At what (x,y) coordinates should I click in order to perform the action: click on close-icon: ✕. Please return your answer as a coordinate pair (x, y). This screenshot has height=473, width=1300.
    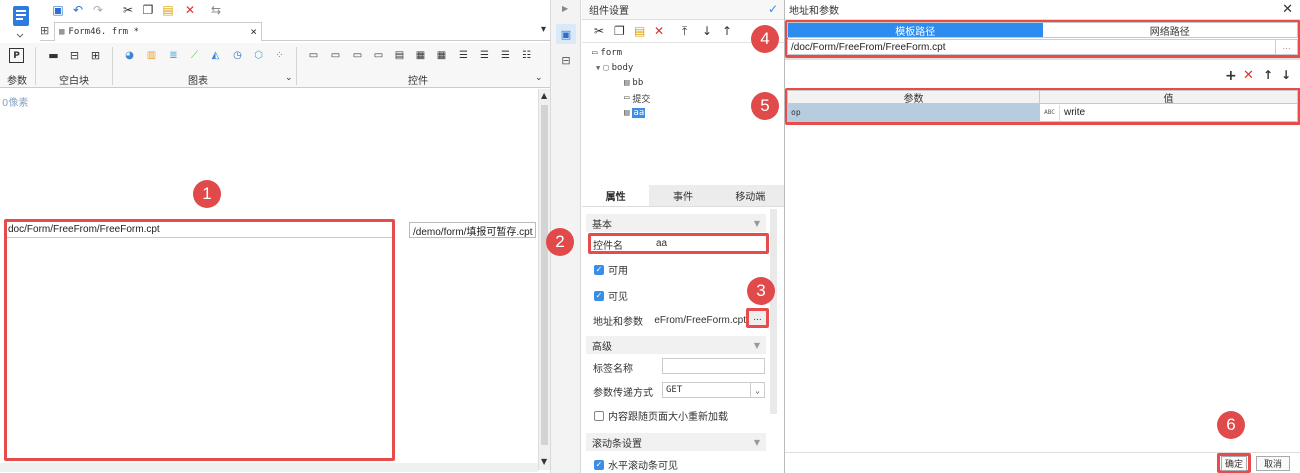
    Looking at the image, I should click on (1287, 9).